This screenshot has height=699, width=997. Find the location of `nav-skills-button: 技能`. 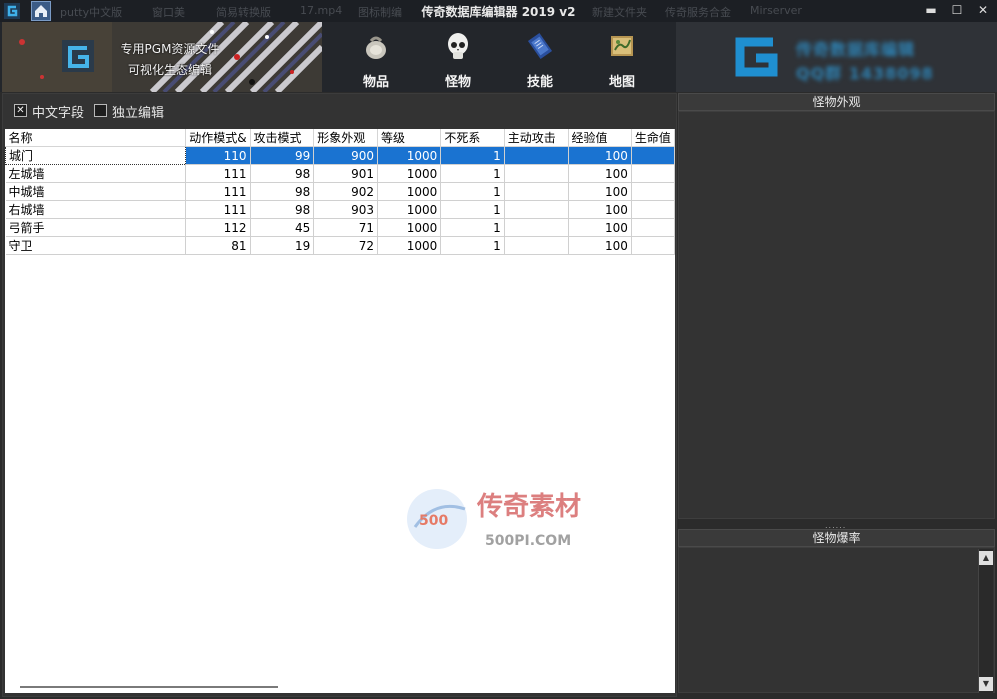

nav-skills-button: 技能 is located at coordinates (540, 58).